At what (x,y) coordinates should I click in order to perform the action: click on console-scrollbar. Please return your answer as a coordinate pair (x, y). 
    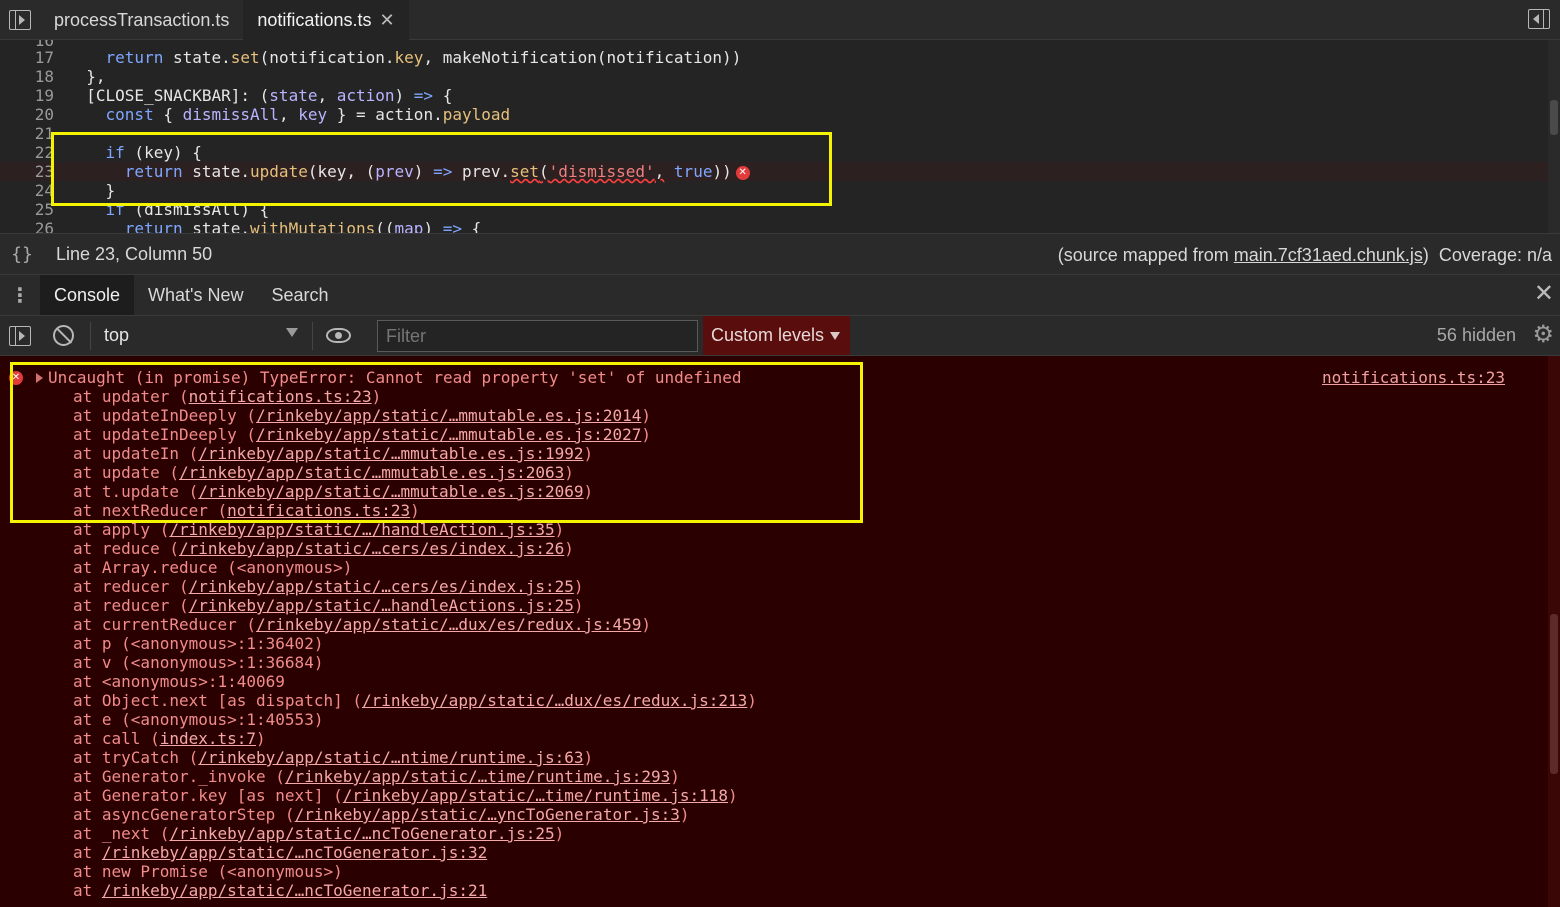
    Looking at the image, I should click on (1554, 631).